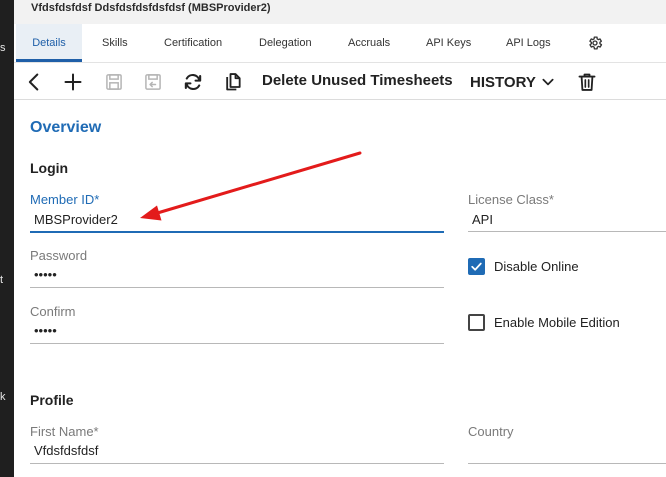 This screenshot has height=477, width=666. I want to click on copy-document-icon, so click(233, 82).